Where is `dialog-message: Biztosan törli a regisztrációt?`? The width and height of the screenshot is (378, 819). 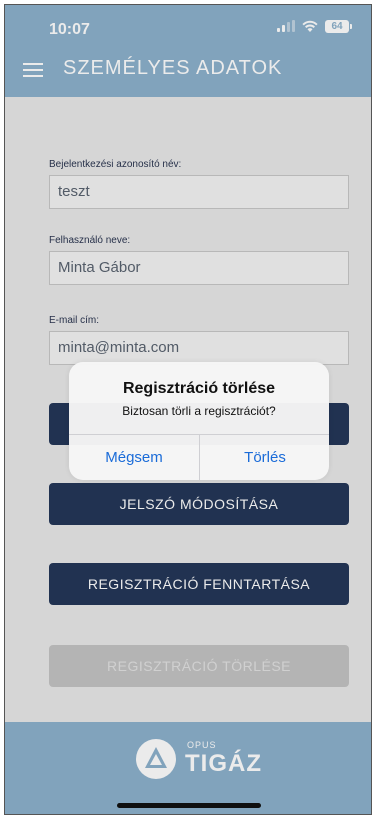
dialog-message: Biztosan törli a regisztrációt? is located at coordinates (199, 411).